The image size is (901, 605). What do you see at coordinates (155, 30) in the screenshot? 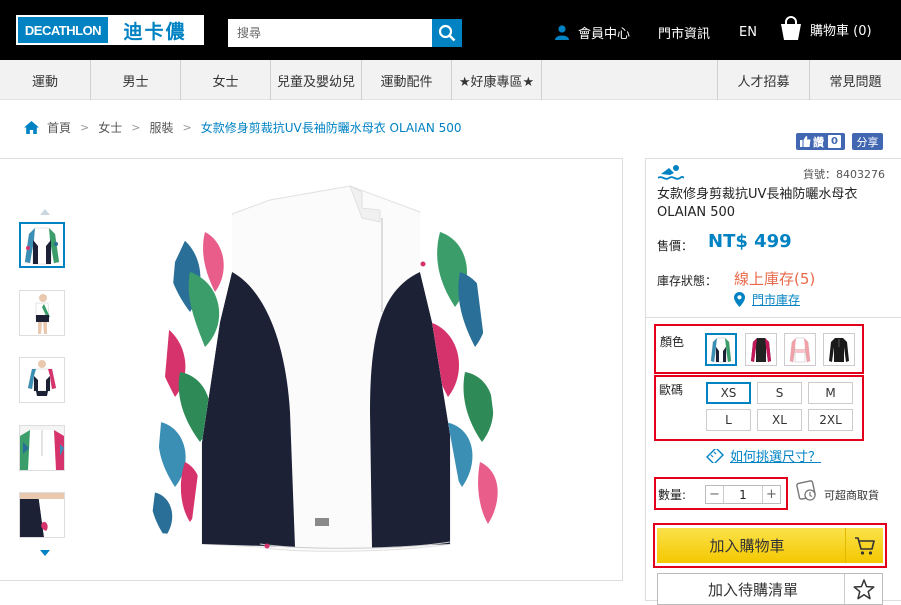
I see `logo-text-zh: 迪卡儂` at bounding box center [155, 30].